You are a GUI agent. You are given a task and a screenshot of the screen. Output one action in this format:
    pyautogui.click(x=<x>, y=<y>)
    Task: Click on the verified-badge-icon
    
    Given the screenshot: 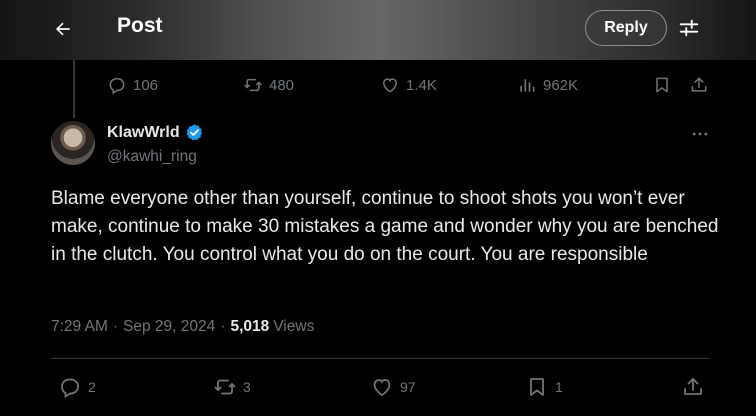 What is the action you would take?
    pyautogui.click(x=194, y=132)
    